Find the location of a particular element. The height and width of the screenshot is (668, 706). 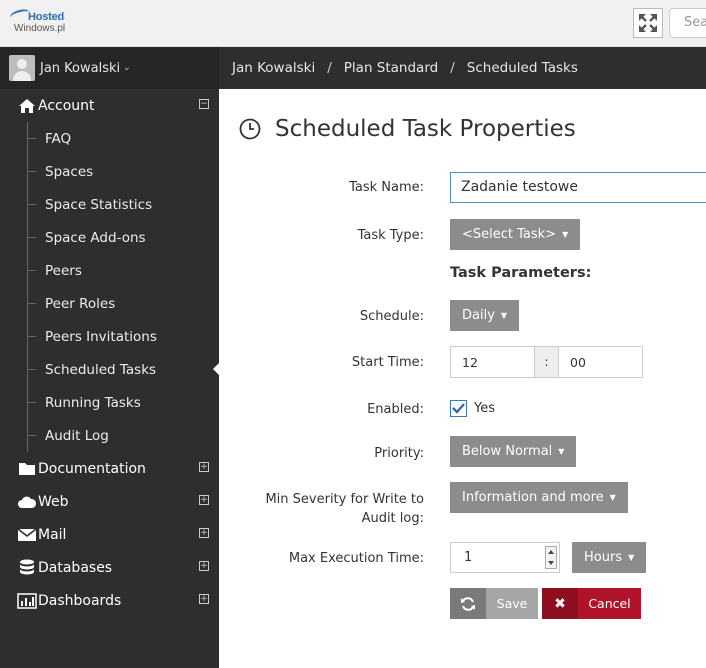

sidebar-section-label: Account is located at coordinates (66, 105).